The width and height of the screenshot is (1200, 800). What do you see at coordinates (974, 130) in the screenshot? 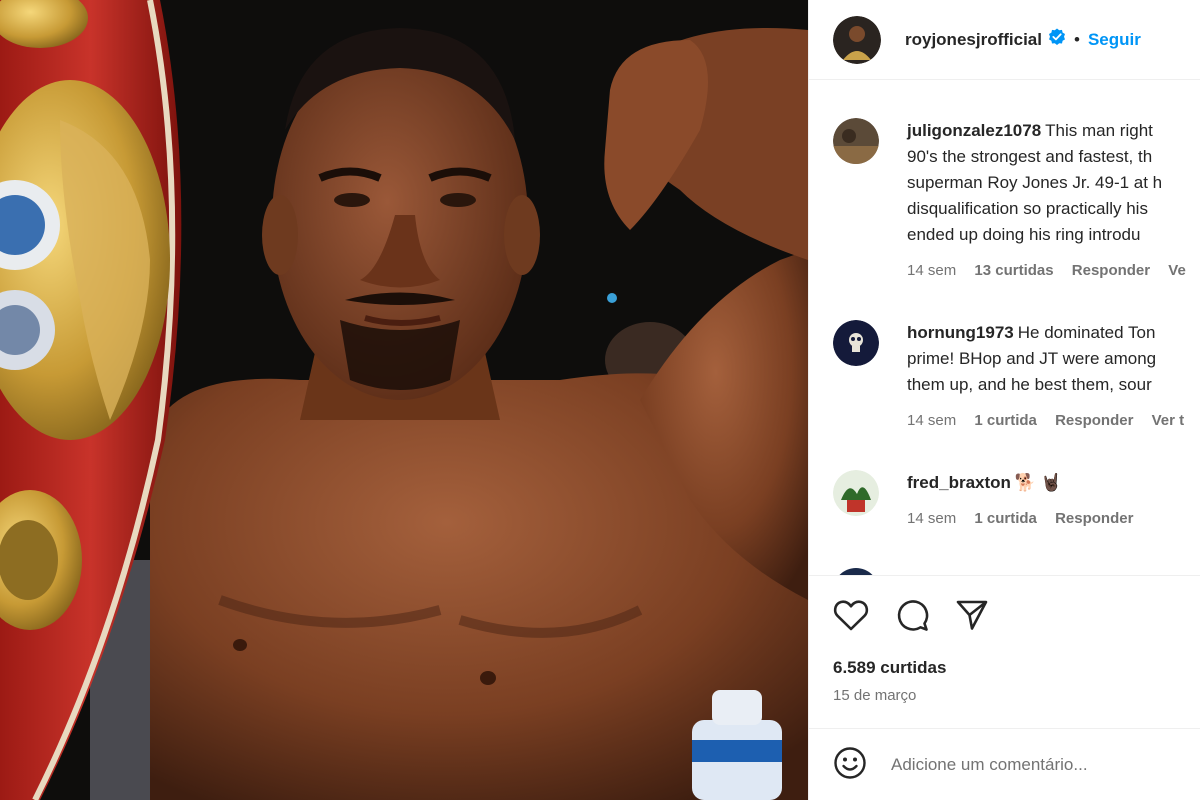
I see `comment-username: juligonzalez1078` at bounding box center [974, 130].